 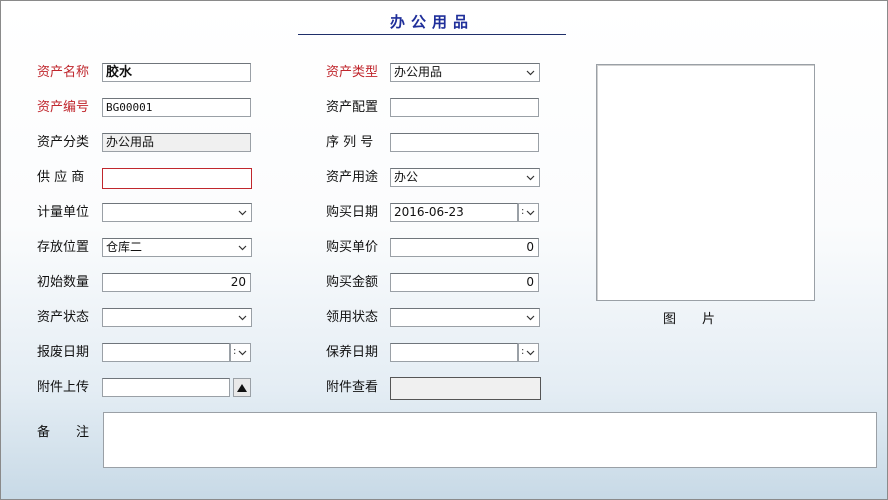 What do you see at coordinates (454, 352) in the screenshot?
I see `maintenance-date-input` at bounding box center [454, 352].